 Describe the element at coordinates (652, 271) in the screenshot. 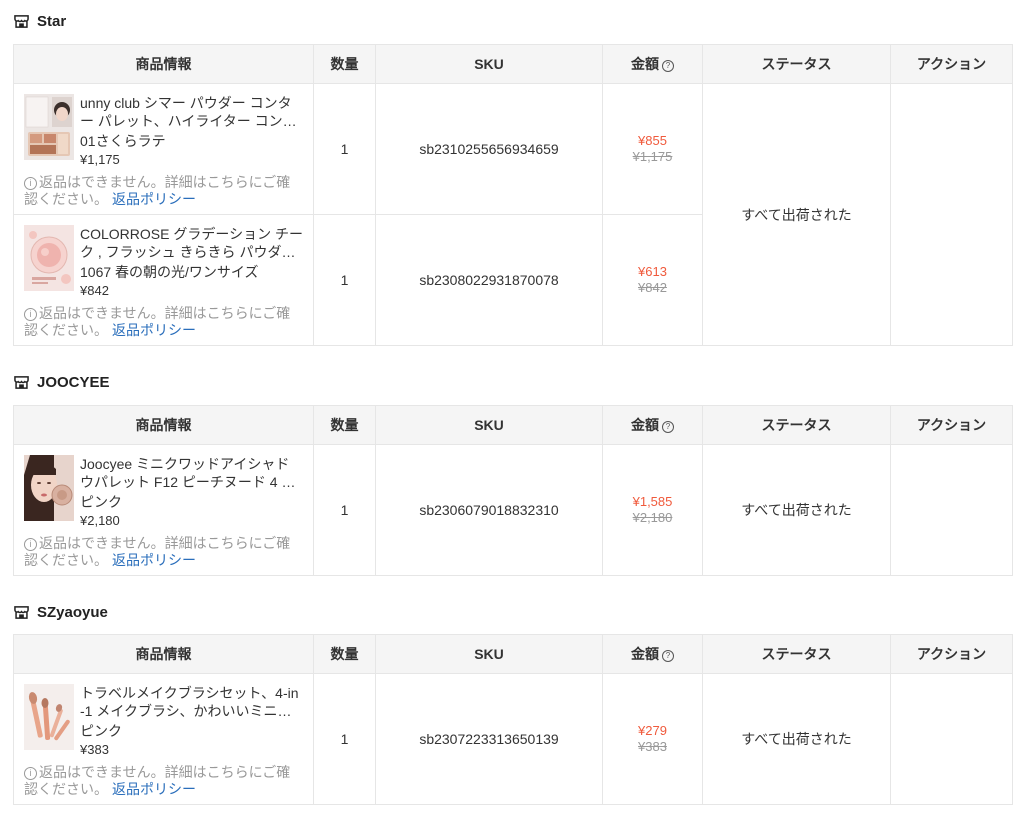

I see `sale-amount: ¥613` at that location.